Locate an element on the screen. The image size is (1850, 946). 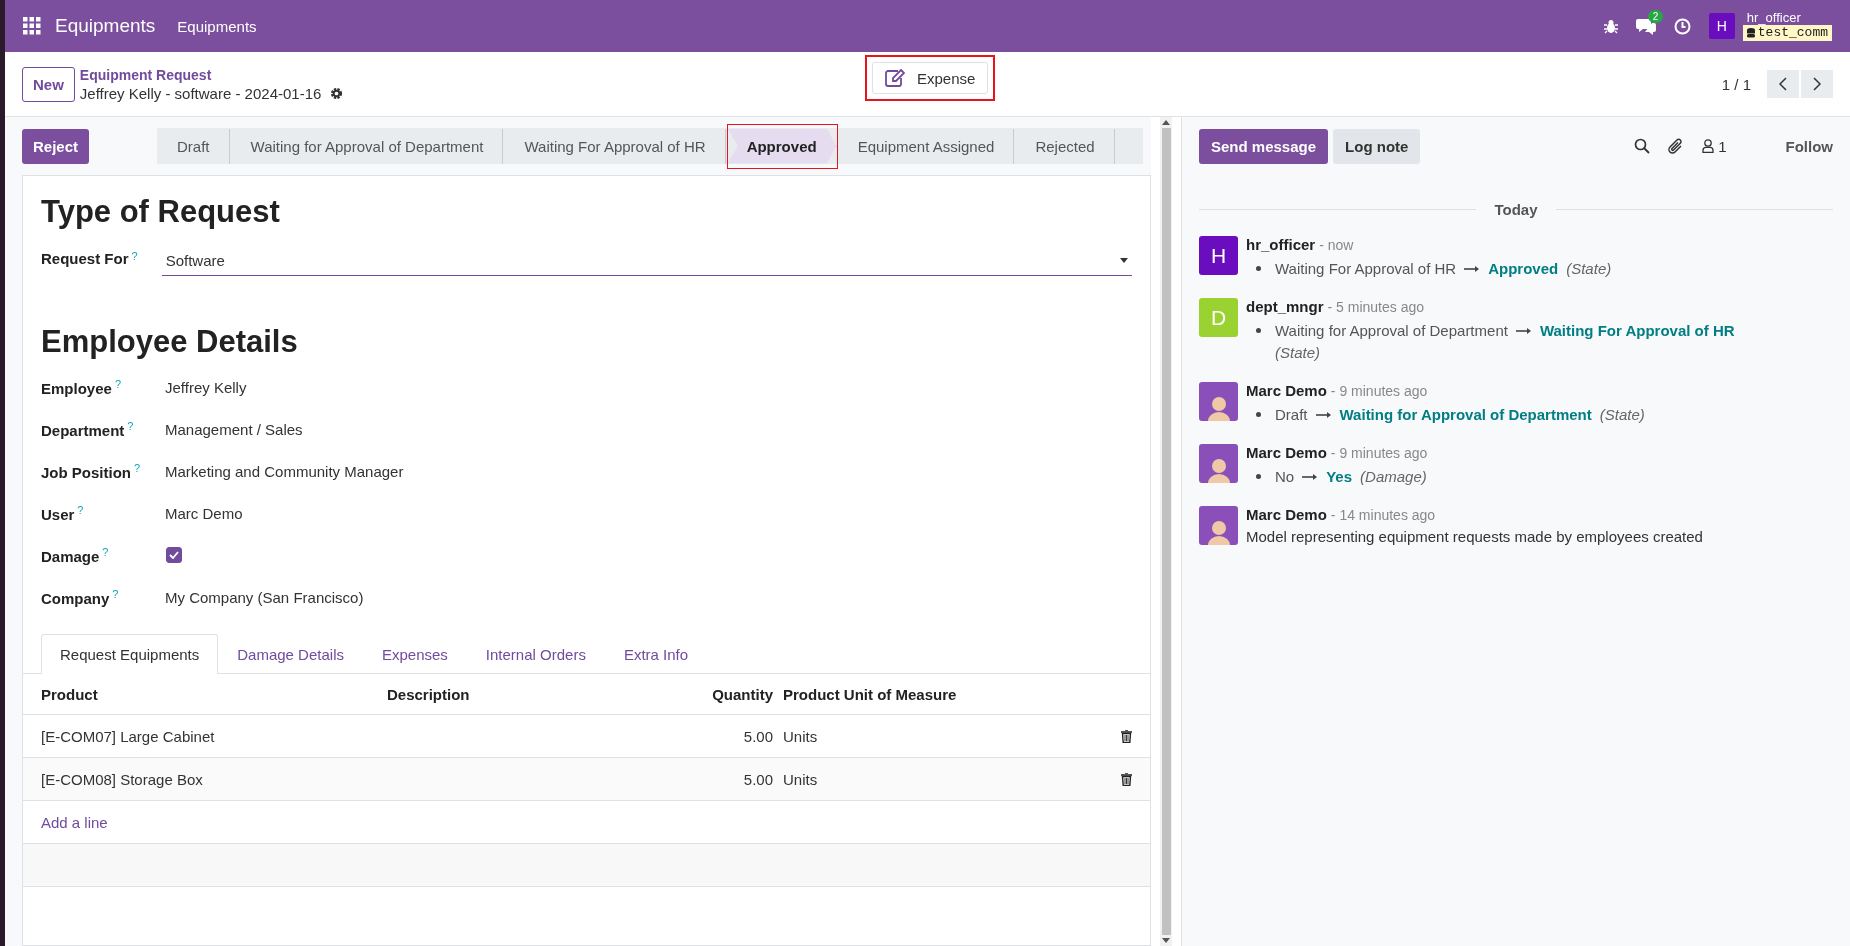
gear-icon is located at coordinates (337, 93).